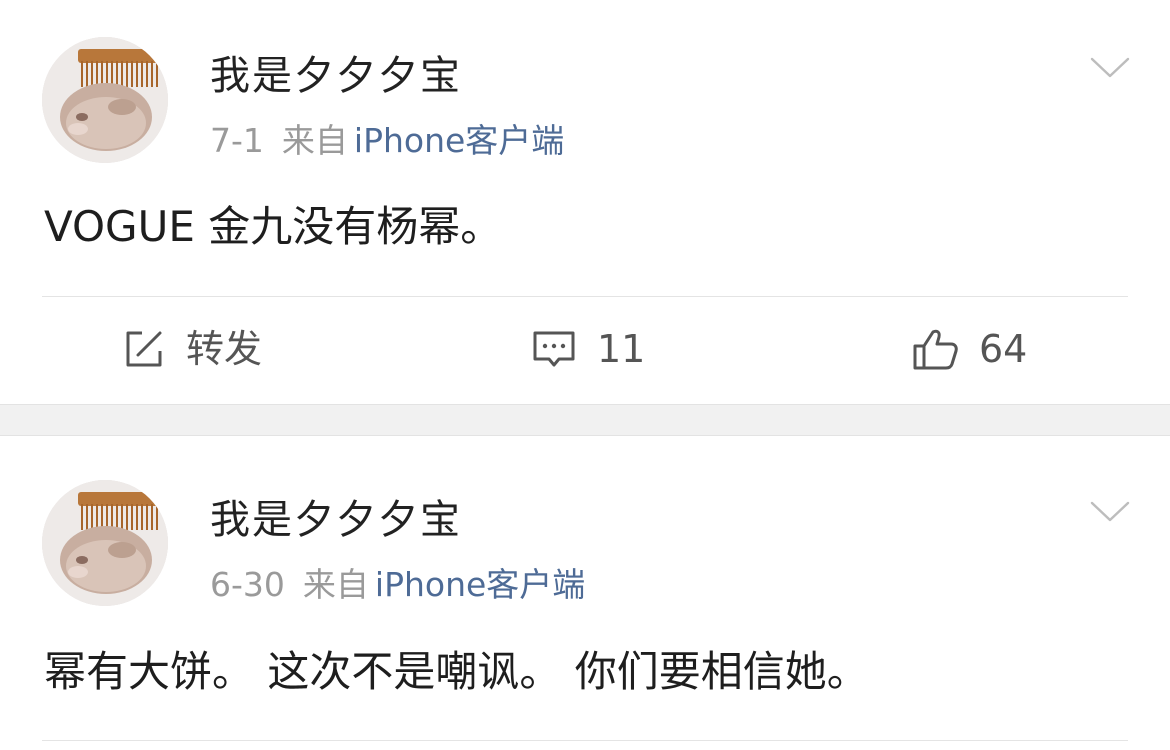  Describe the element at coordinates (585, 420) in the screenshot. I see `post-separator` at that location.